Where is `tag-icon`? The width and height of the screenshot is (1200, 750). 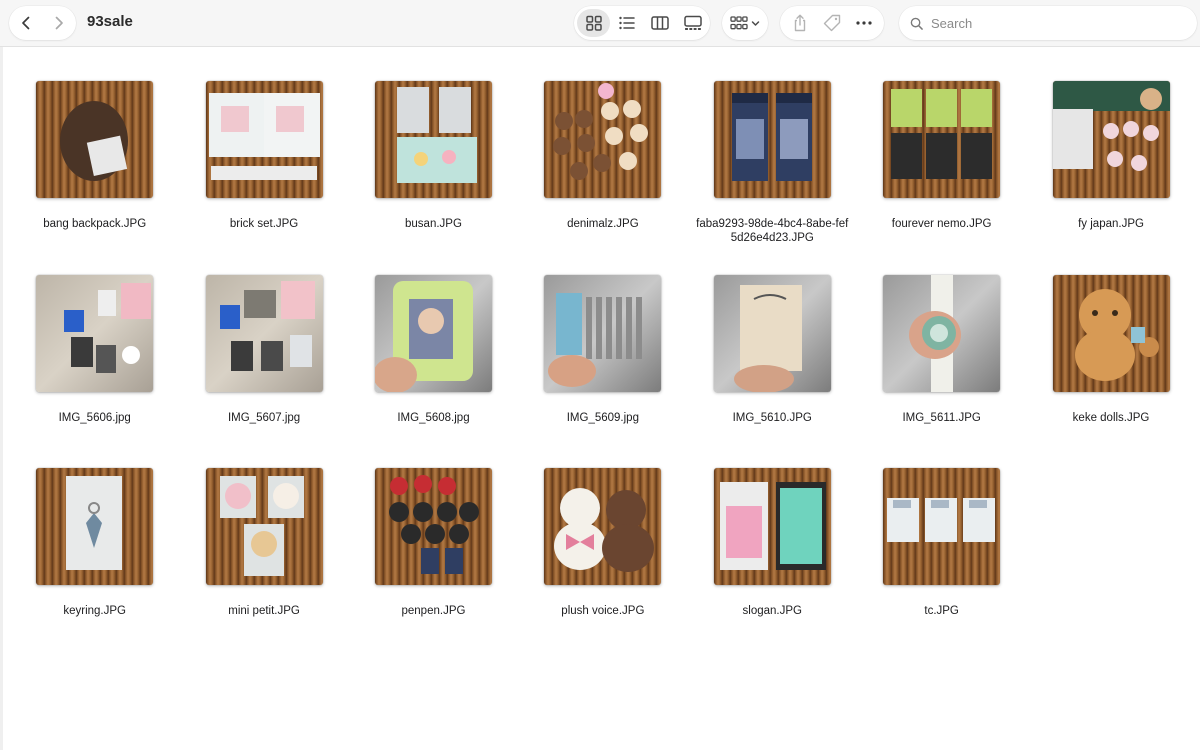 tag-icon is located at coordinates (832, 23).